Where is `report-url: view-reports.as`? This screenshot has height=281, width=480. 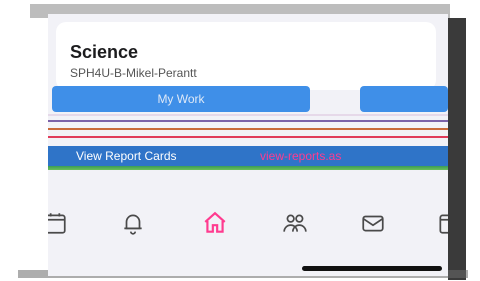 report-url: view-reports.as is located at coordinates (300, 156).